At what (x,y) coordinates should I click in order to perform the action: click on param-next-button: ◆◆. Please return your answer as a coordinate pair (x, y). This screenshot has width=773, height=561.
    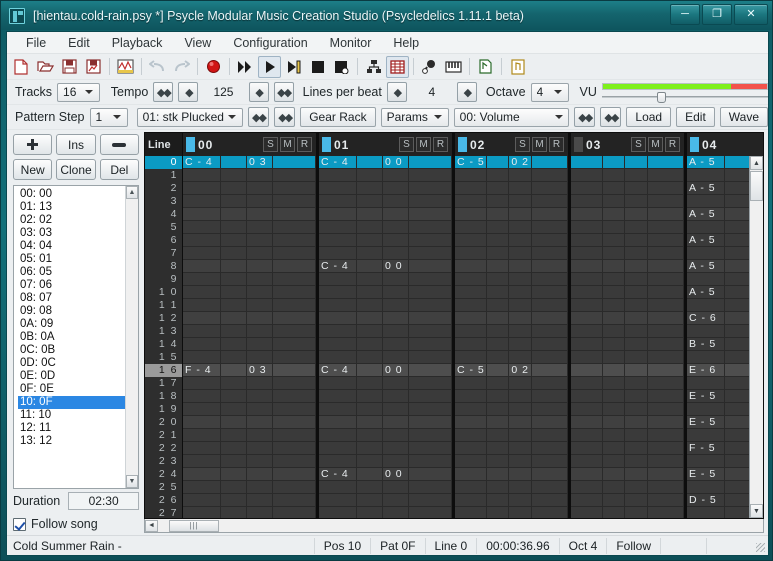
    Looking at the image, I should click on (611, 117).